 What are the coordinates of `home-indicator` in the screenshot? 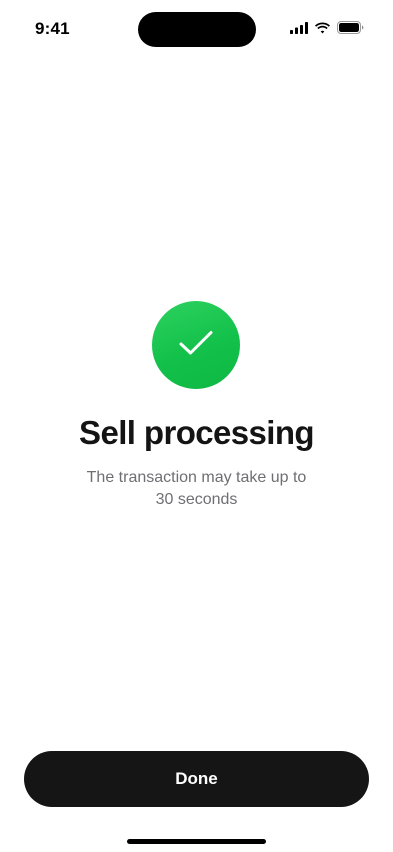 It's located at (196, 841).